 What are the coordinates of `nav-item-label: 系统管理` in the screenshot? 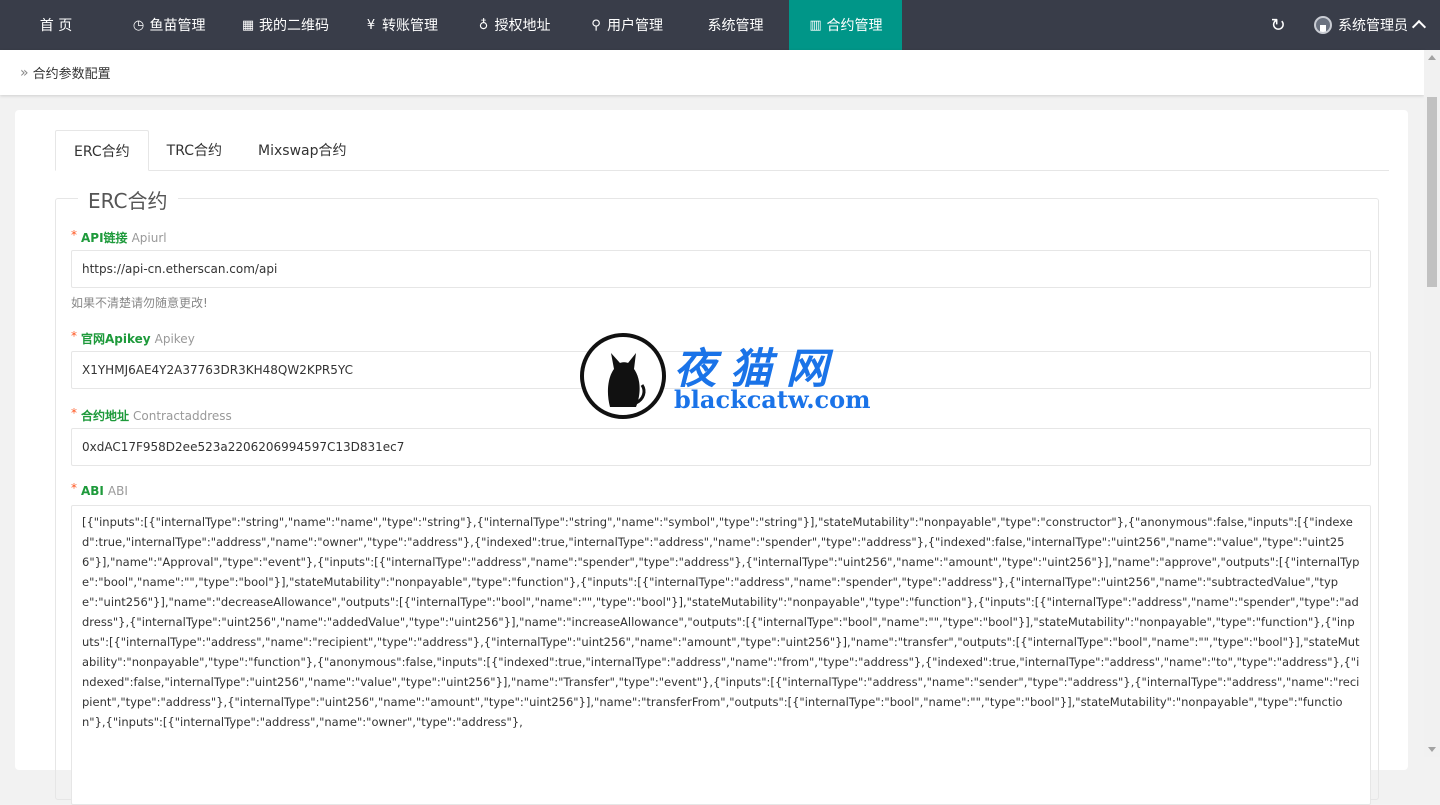 It's located at (735, 26).